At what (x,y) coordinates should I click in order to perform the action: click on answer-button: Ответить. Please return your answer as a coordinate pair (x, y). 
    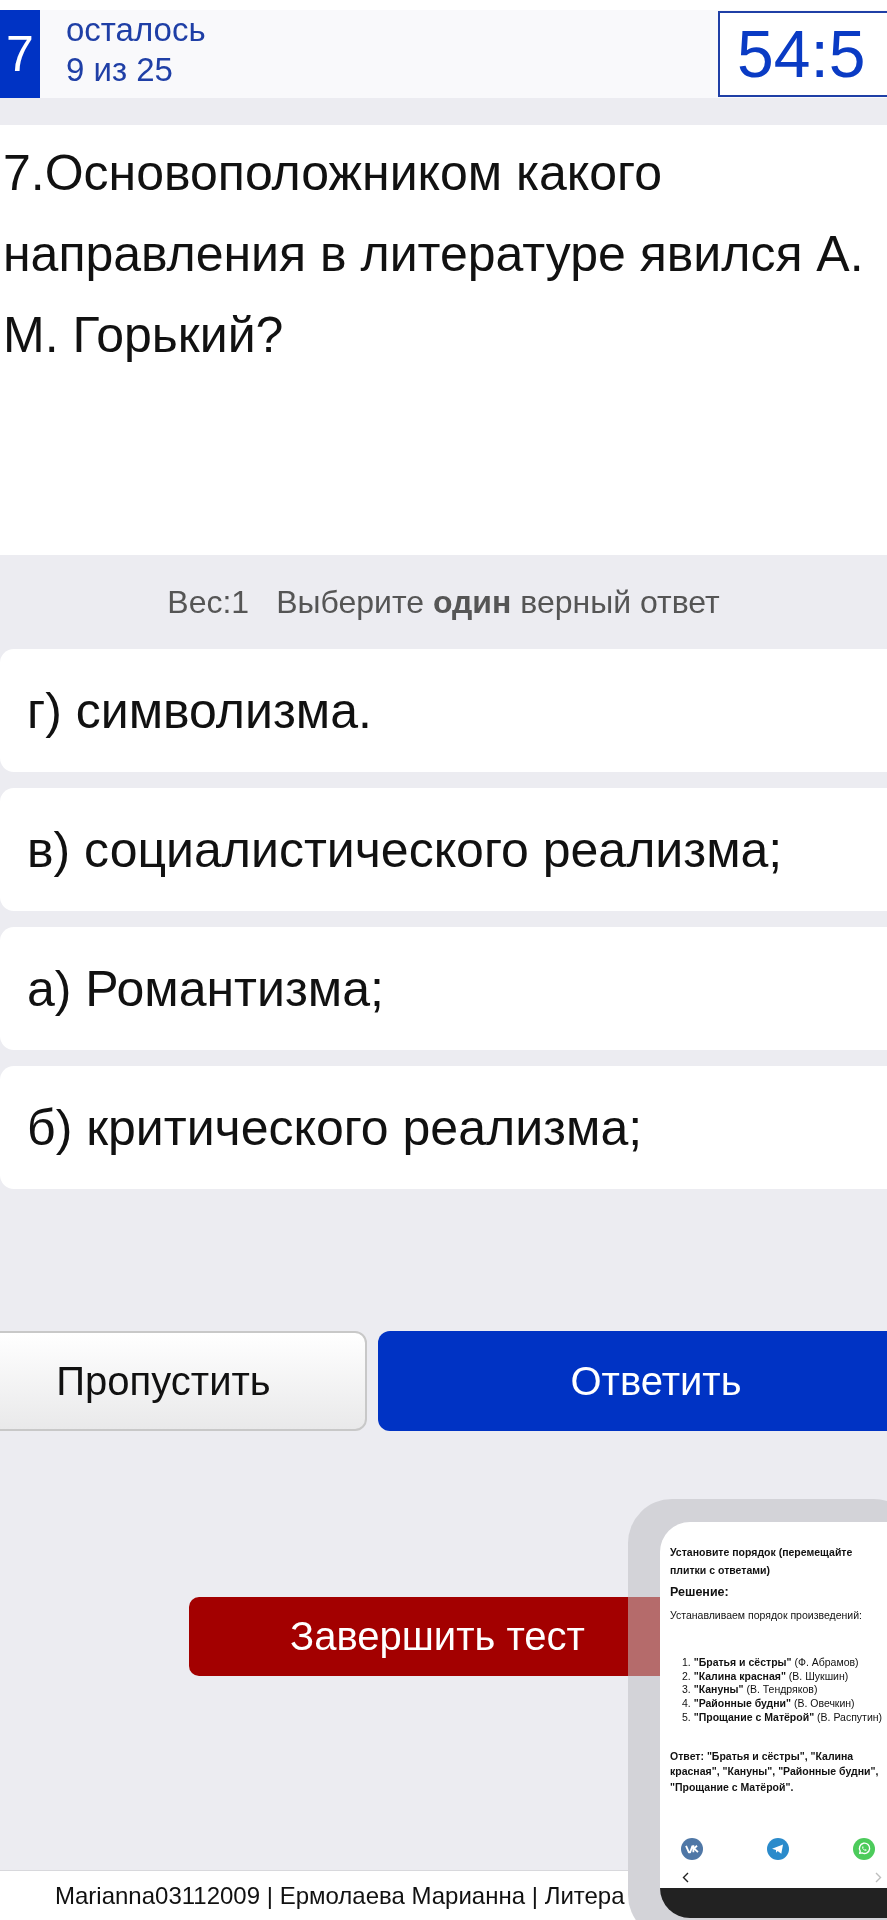
    Looking at the image, I should click on (632, 1381).